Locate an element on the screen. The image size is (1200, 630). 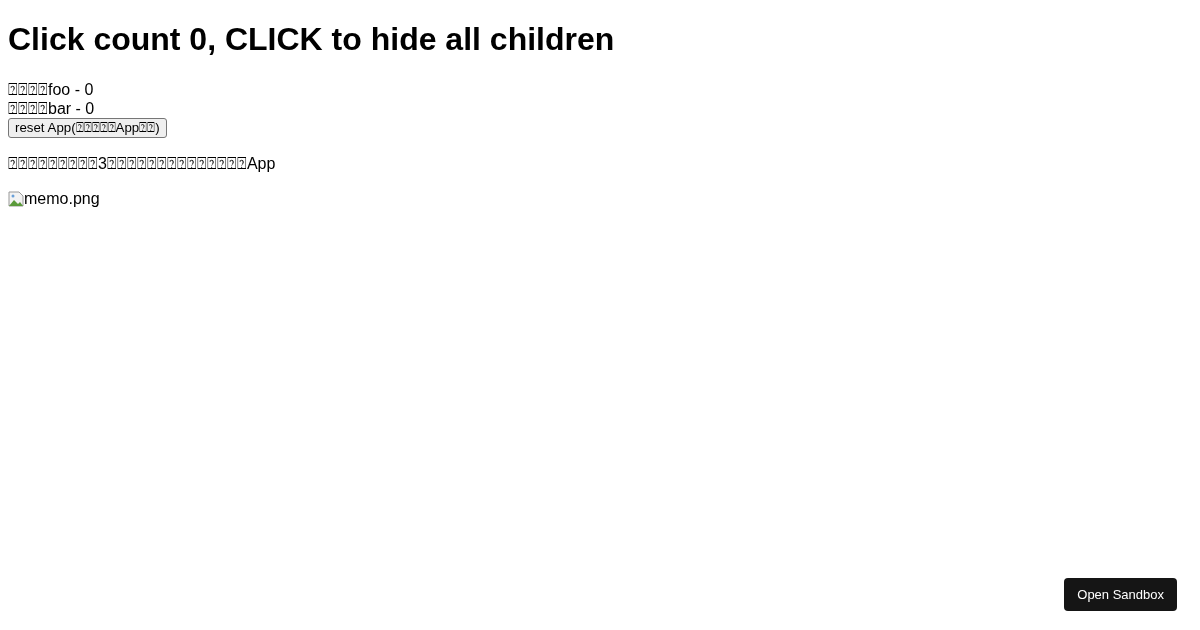
reset-button: reset App(⍰⍰⍰⍰⍰App⍰⍰) is located at coordinates (87, 128).